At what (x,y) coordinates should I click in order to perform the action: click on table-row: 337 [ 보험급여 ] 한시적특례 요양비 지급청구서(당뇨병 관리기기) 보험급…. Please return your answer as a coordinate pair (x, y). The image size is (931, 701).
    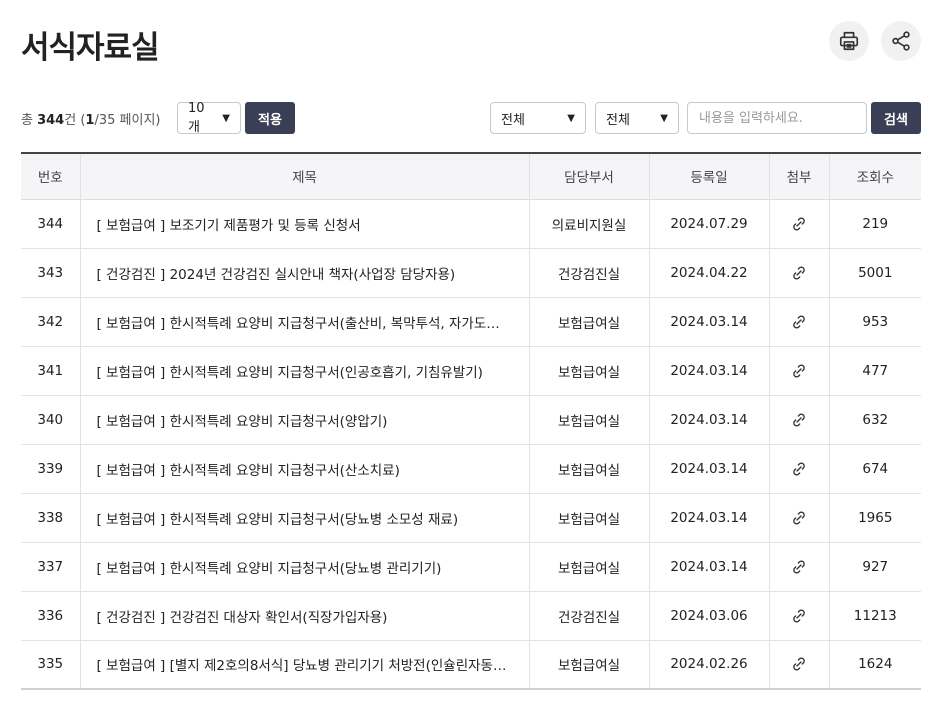
    Looking at the image, I should click on (471, 566).